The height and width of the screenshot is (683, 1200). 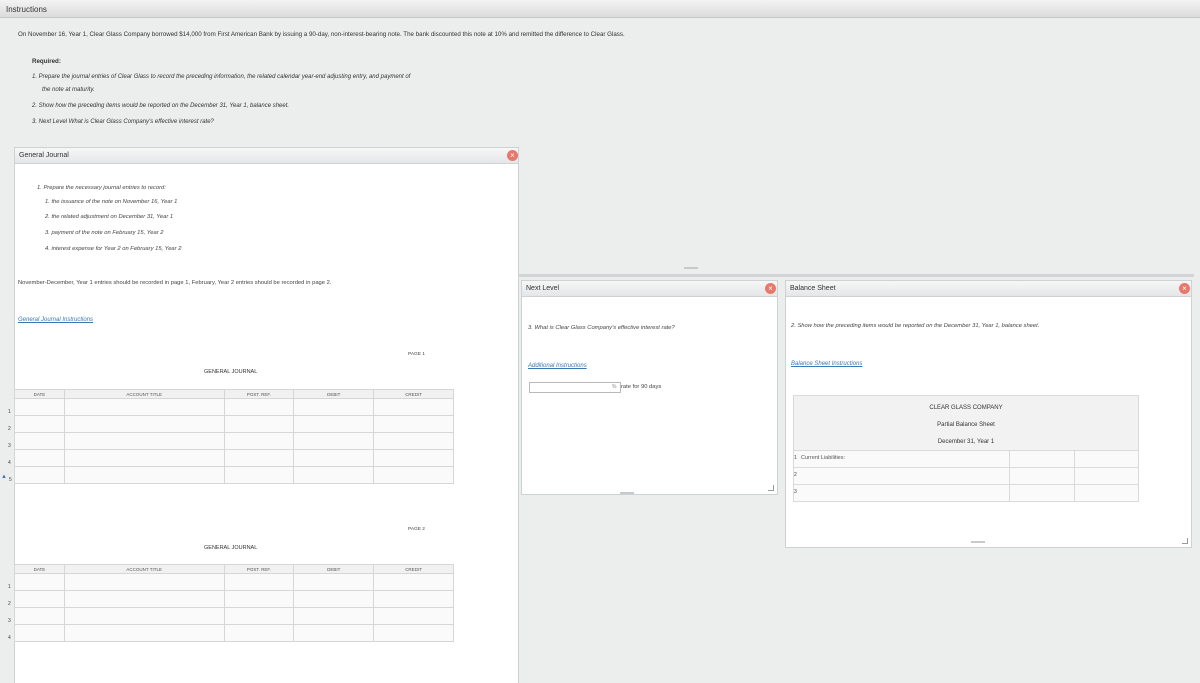 What do you see at coordinates (44, 155) in the screenshot?
I see `general-journal-title: General Journal` at bounding box center [44, 155].